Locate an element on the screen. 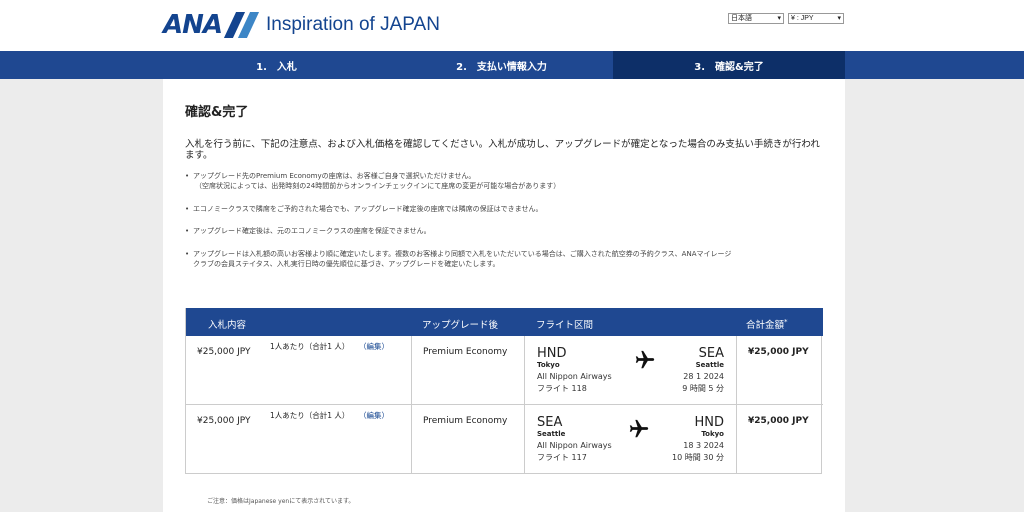  flight-date: 18 3 2024 is located at coordinates (703, 445).